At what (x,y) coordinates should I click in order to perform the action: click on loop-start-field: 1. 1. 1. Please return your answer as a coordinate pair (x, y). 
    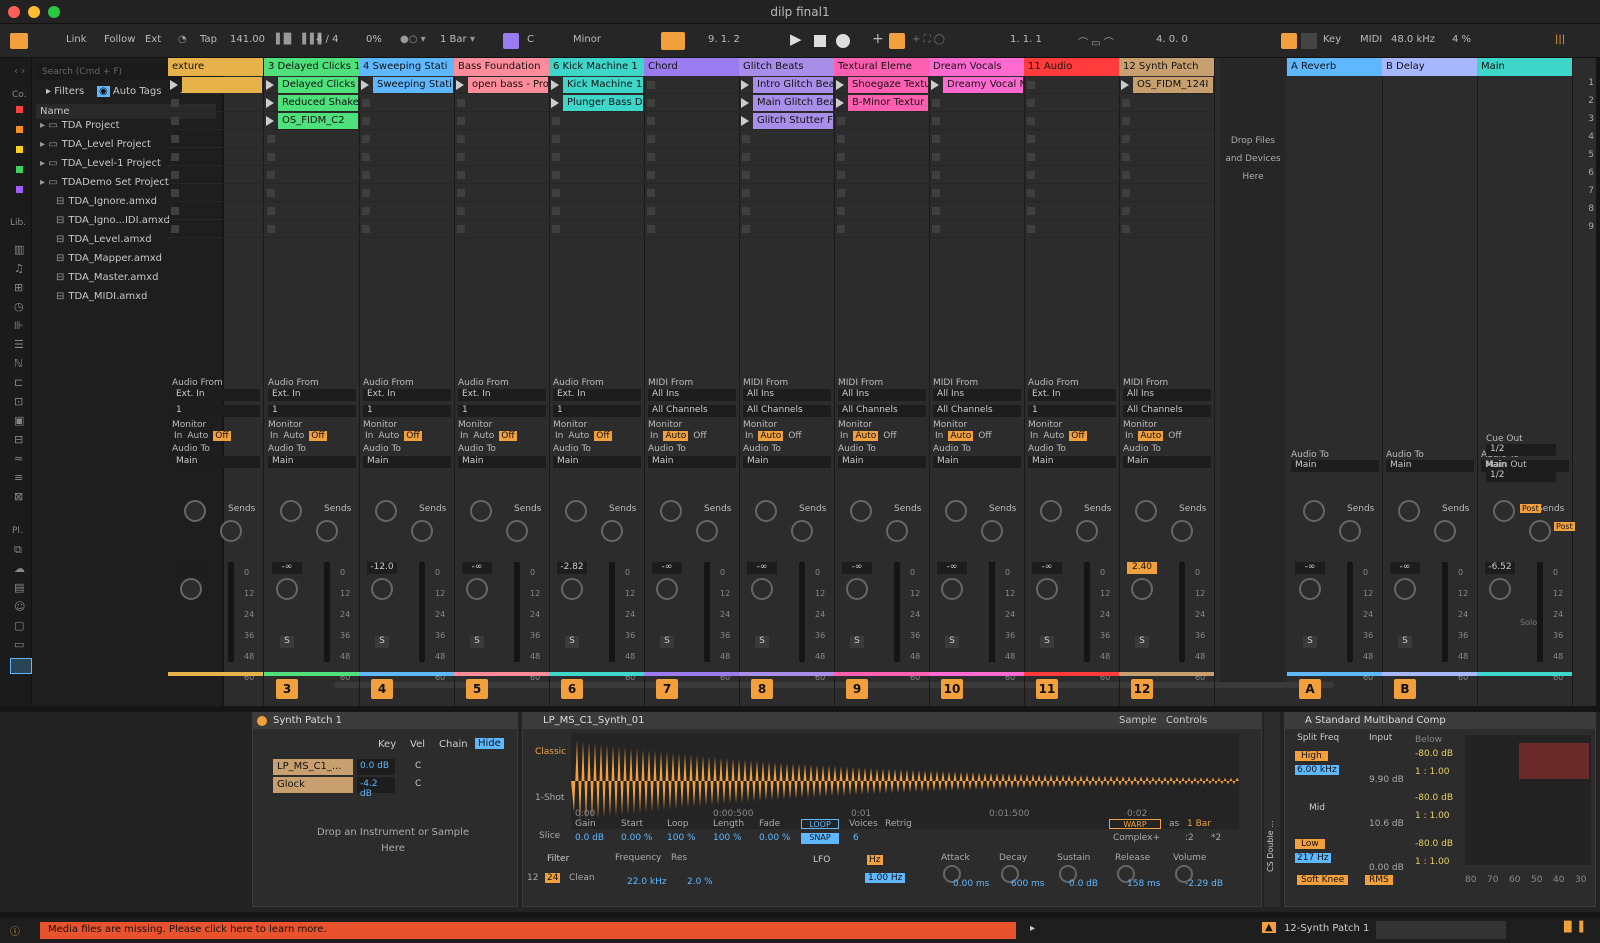
    Looking at the image, I should click on (1026, 39).